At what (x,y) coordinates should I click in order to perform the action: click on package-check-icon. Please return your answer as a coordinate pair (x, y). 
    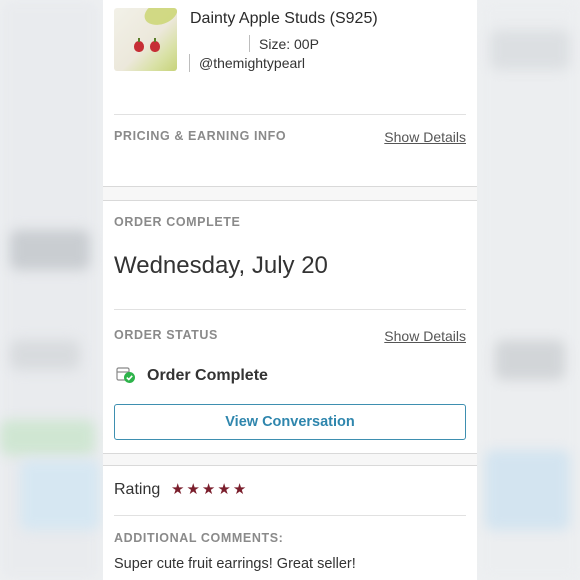
    Looking at the image, I should click on (125, 375).